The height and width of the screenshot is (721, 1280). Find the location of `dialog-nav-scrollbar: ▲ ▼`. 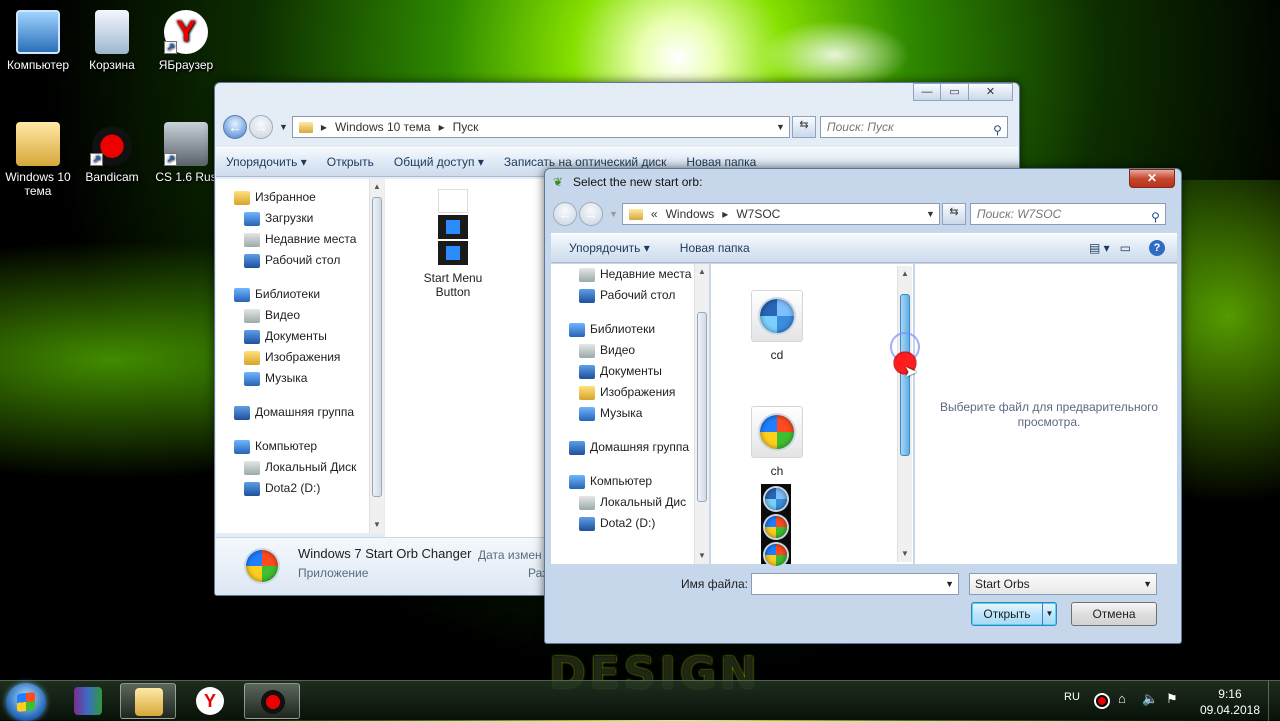

dialog-nav-scrollbar: ▲ ▼ is located at coordinates (701, 414).